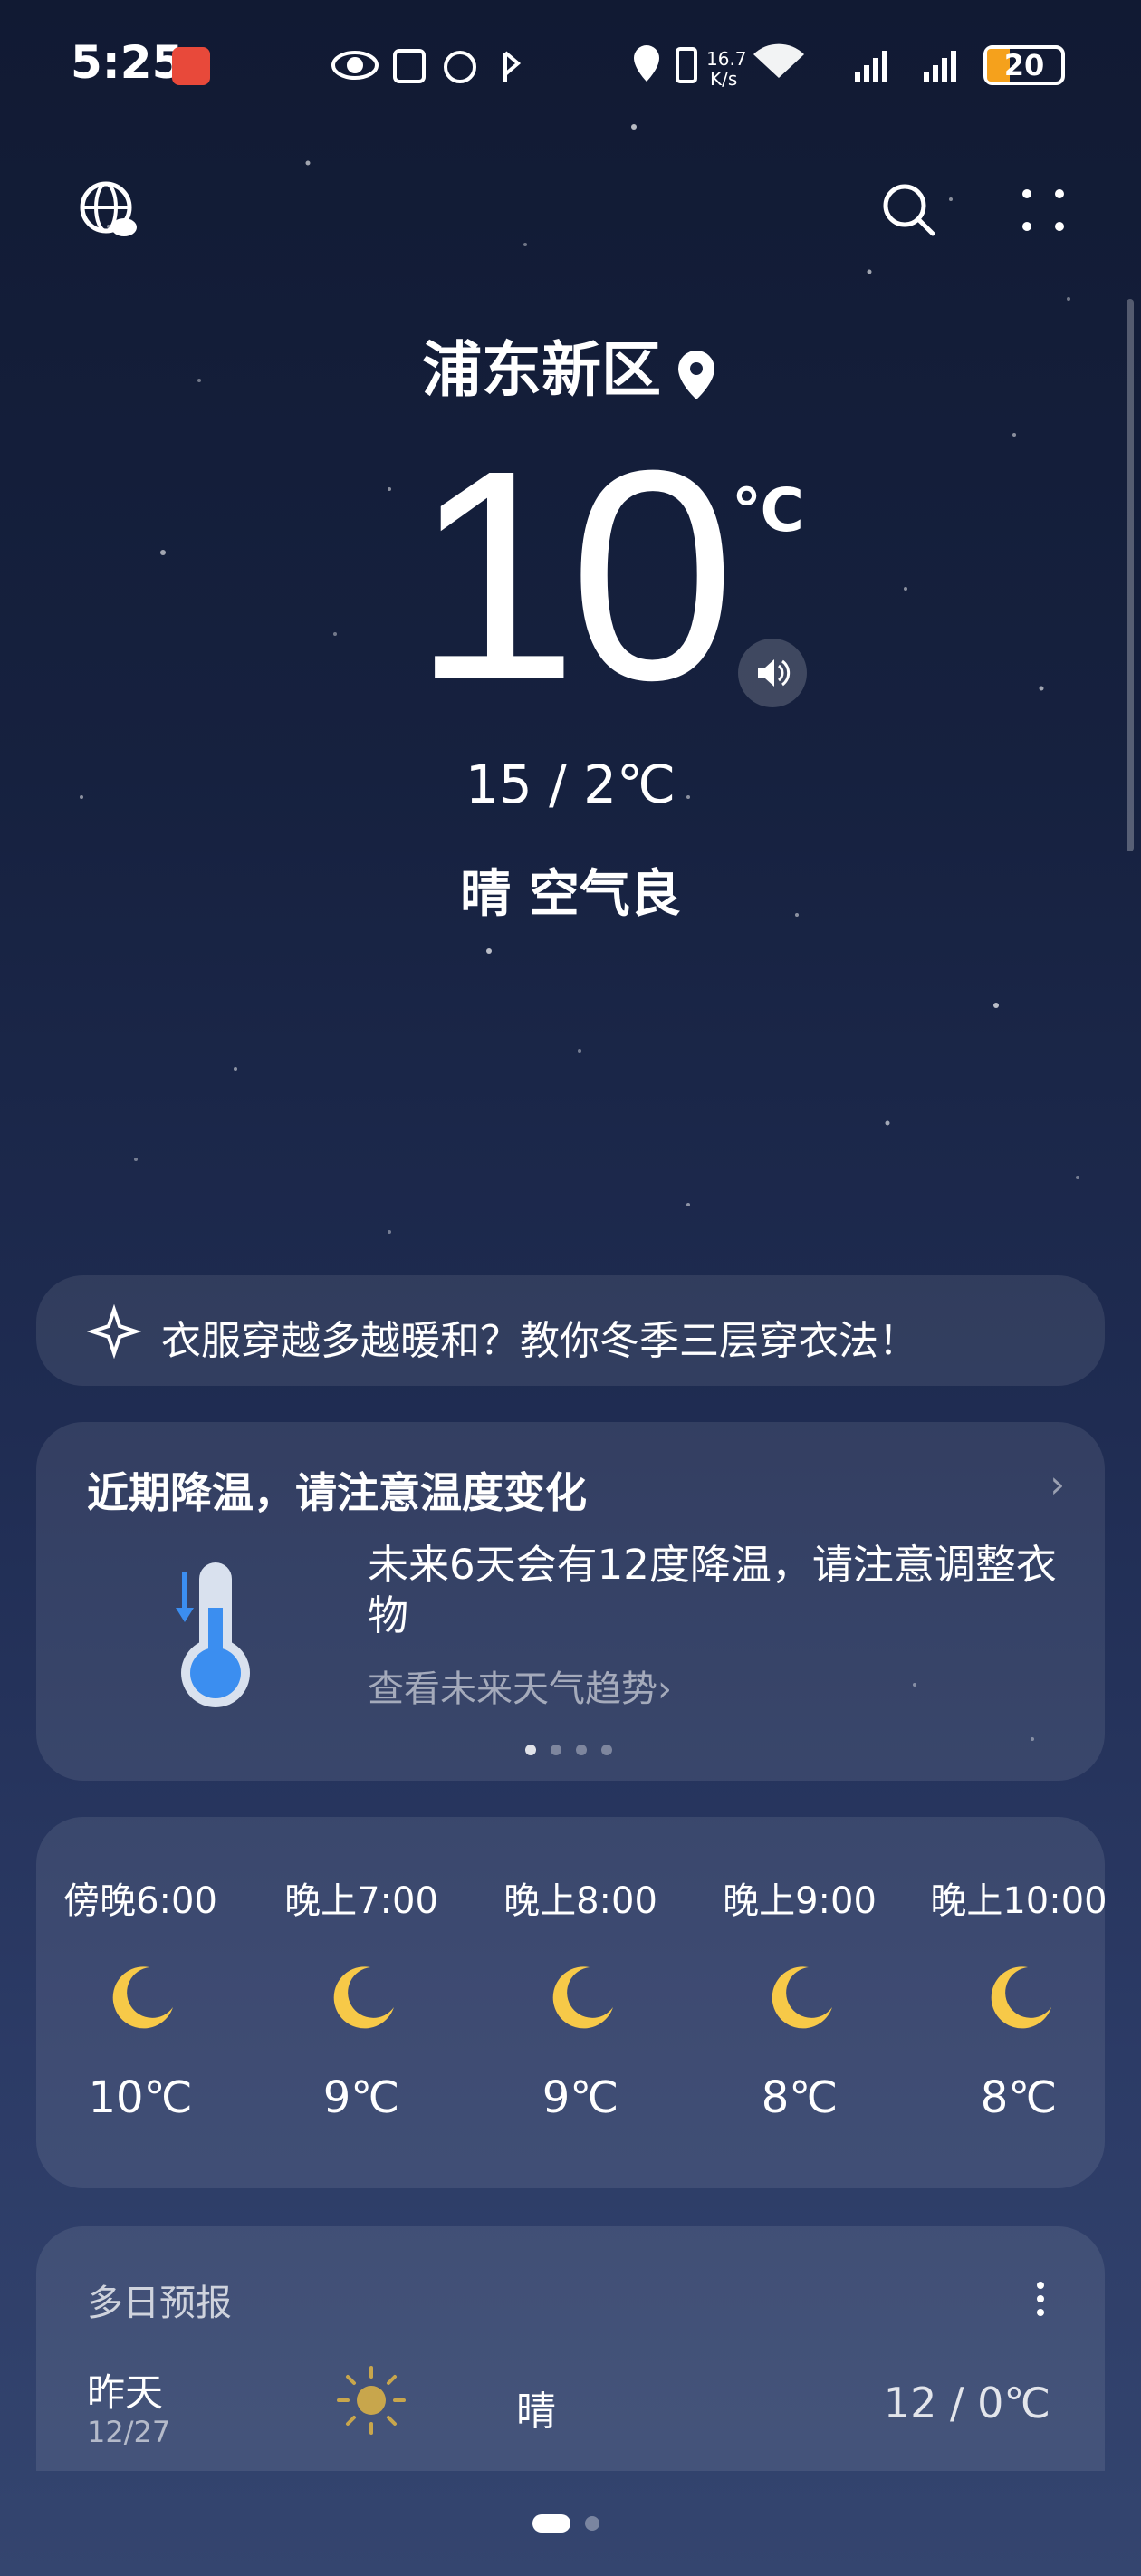  Describe the element at coordinates (592, 2523) in the screenshot. I see `page-dot` at that location.